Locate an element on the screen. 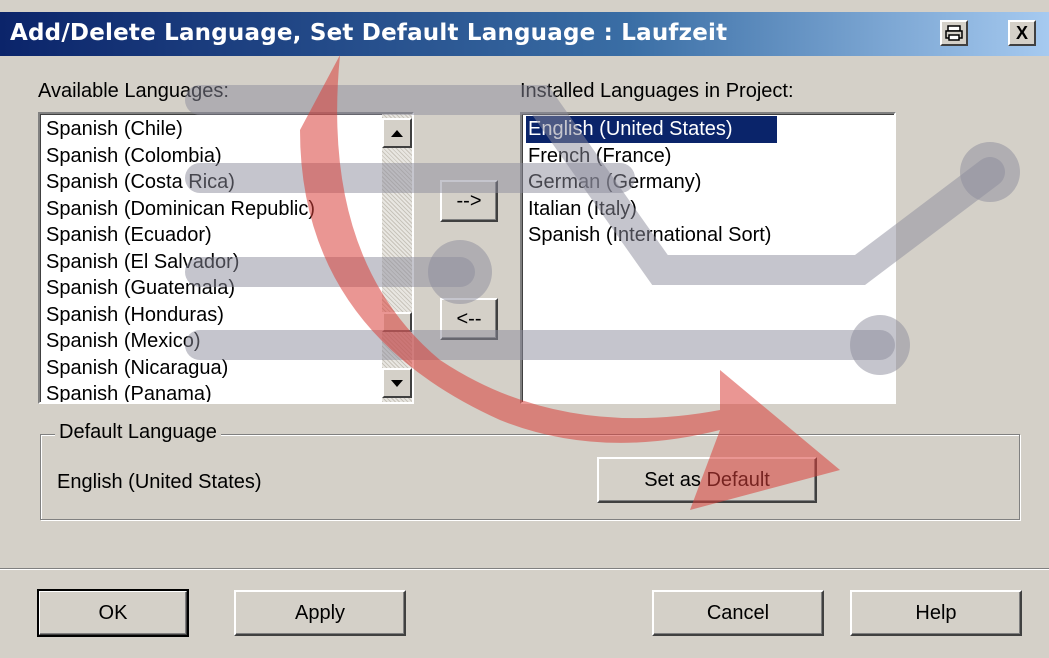 This screenshot has height=658, width=1049. chevron-up-icon is located at coordinates (397, 133).